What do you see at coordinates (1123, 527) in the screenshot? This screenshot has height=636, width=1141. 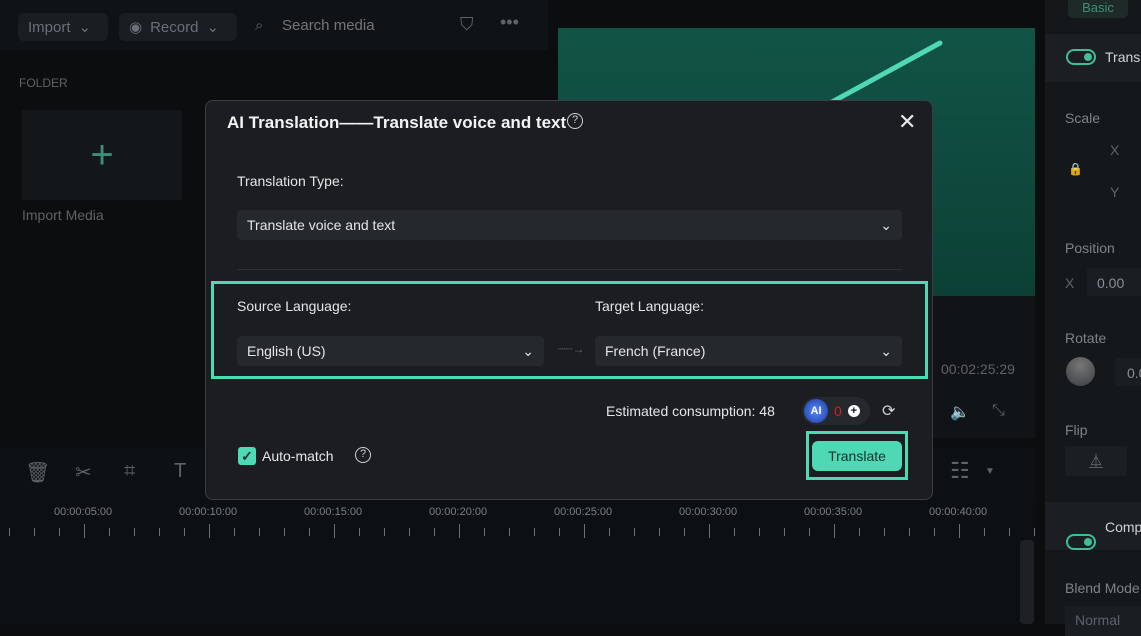 I see `compositing-label: Comp` at bounding box center [1123, 527].